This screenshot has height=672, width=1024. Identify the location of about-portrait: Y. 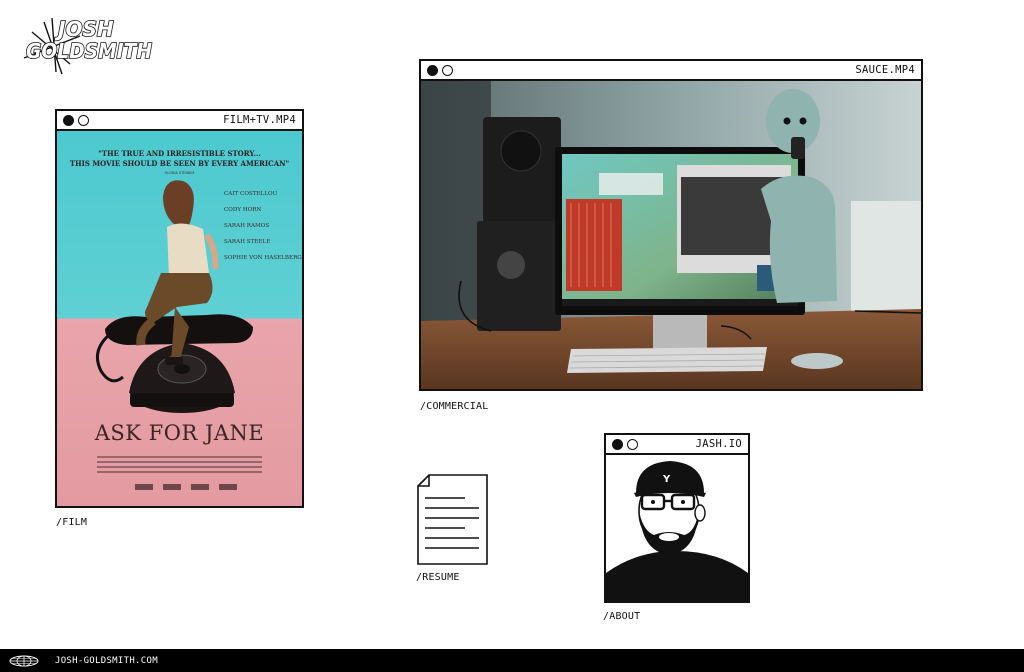
(677, 528).